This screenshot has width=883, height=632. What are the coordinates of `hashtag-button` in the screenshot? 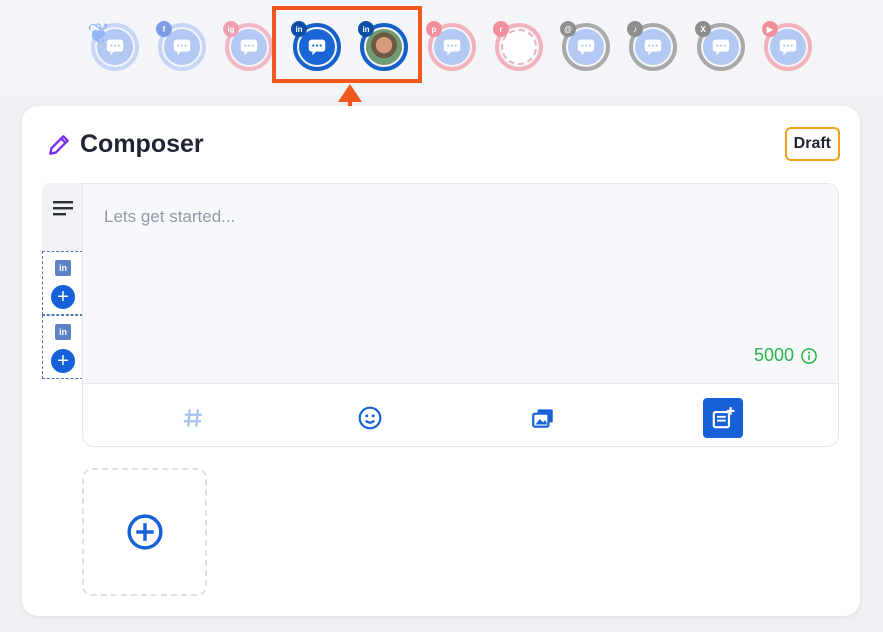 It's located at (193, 418).